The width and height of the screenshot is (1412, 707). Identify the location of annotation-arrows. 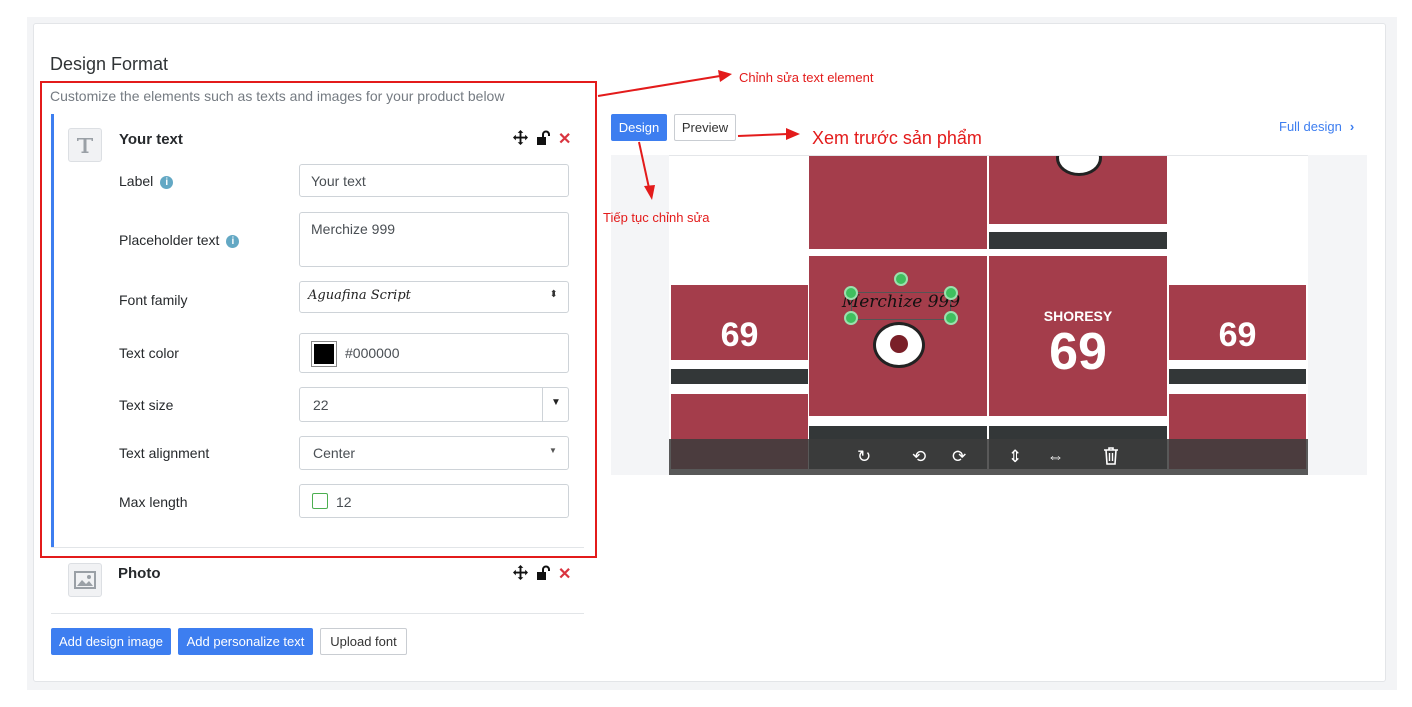
(698, 135).